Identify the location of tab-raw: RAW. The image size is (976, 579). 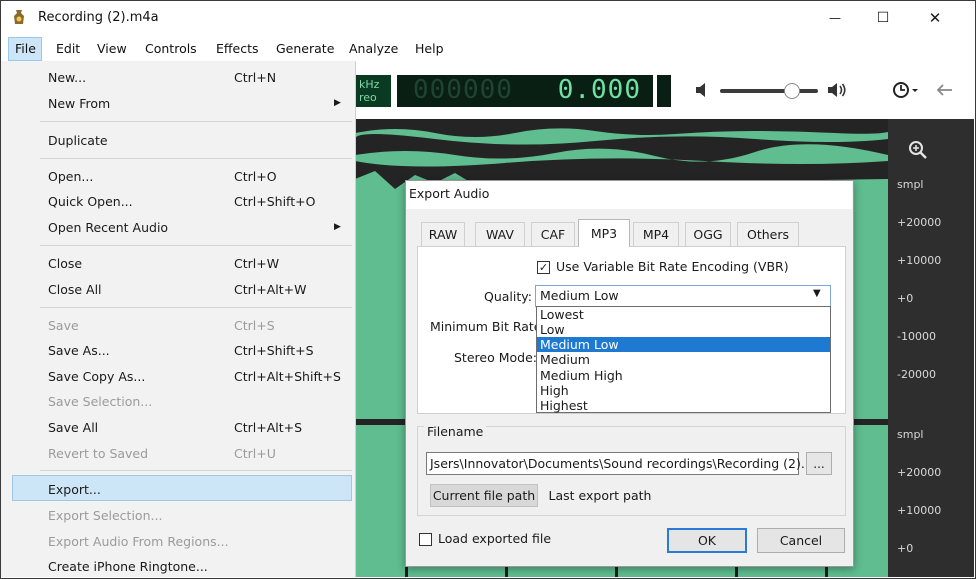
(443, 234).